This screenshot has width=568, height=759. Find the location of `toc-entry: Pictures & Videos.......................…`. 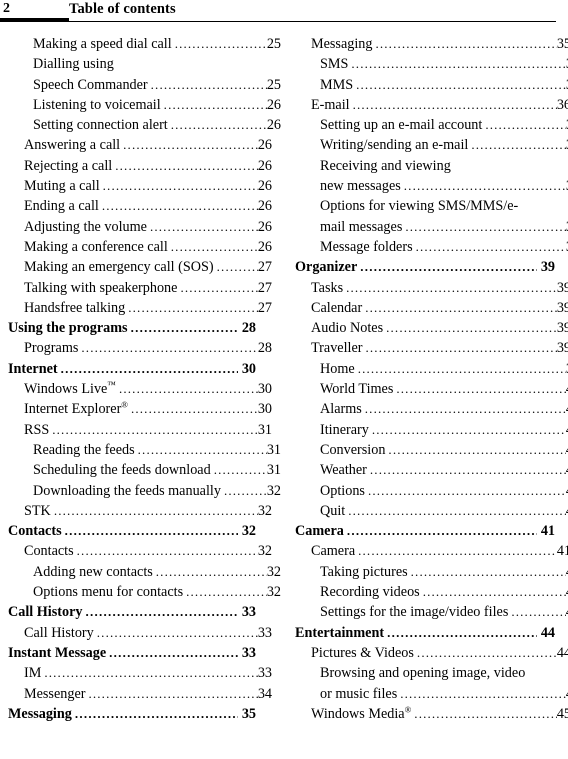

toc-entry: Pictures & Videos.......................… is located at coordinates (439, 653).